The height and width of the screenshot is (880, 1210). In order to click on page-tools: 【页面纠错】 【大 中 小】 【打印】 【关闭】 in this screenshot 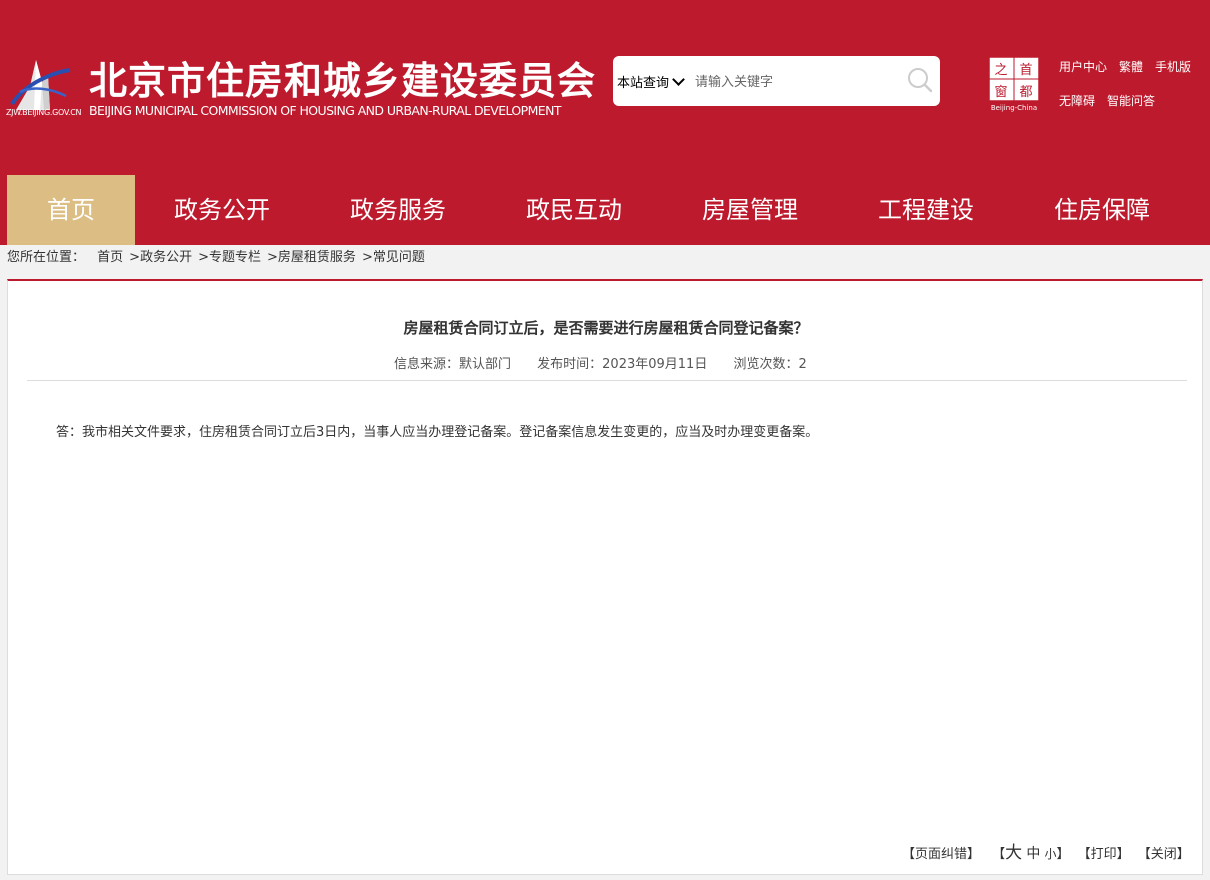, I will do `click(1046, 850)`.